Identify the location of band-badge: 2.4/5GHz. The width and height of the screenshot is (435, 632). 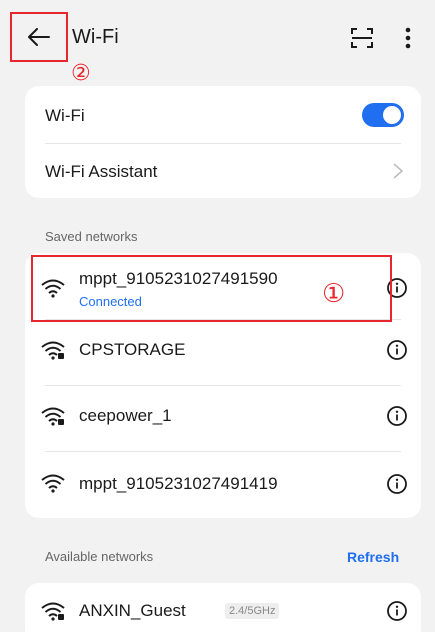
(252, 611).